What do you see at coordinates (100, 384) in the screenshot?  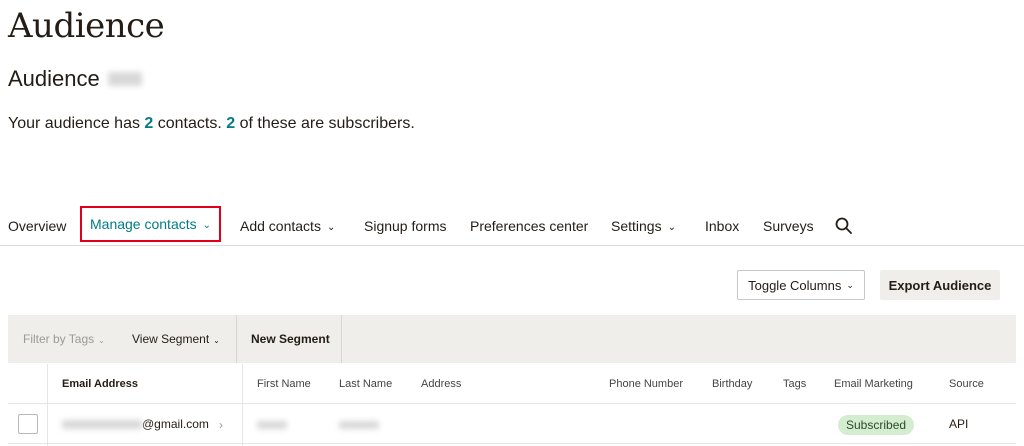 I see `column-email-address: Email Address` at bounding box center [100, 384].